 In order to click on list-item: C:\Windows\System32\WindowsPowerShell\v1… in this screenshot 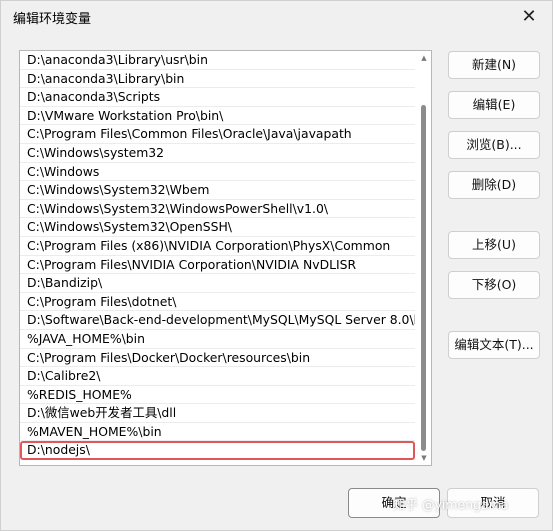, I will do `click(217, 209)`.